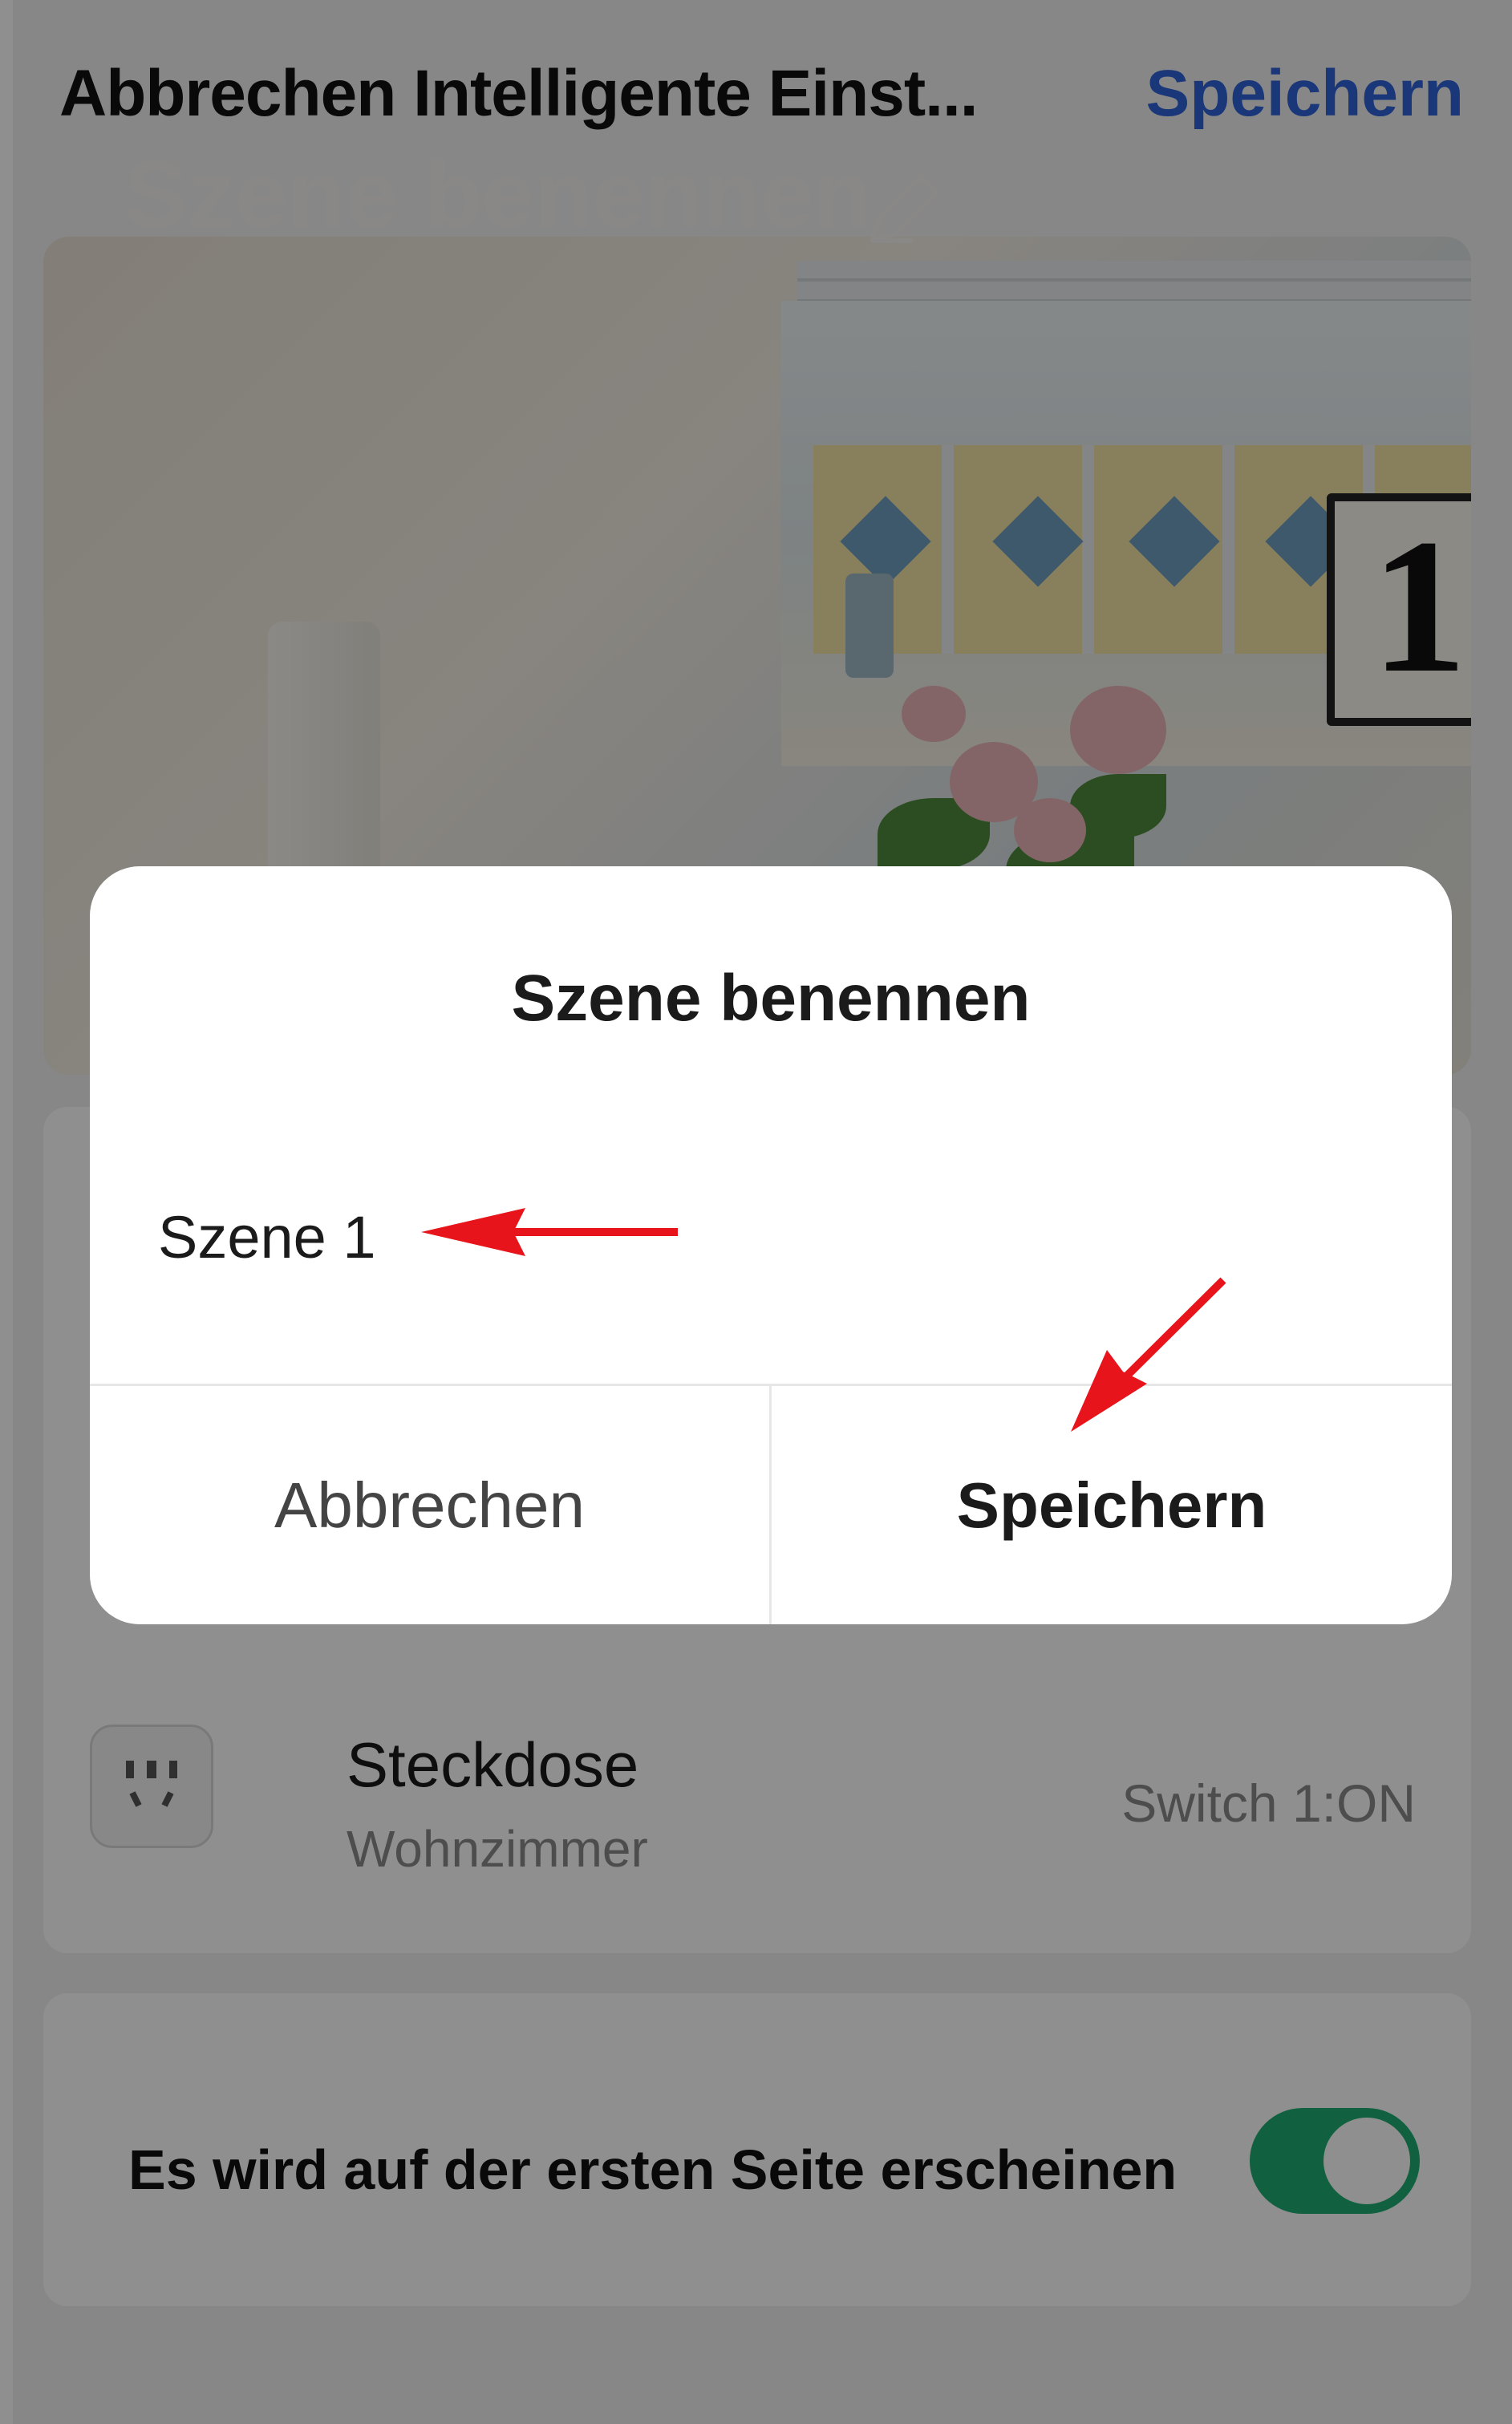 This screenshot has width=1512, height=2424. Describe the element at coordinates (549, 1232) in the screenshot. I see `arrow-to-input-icon` at that location.